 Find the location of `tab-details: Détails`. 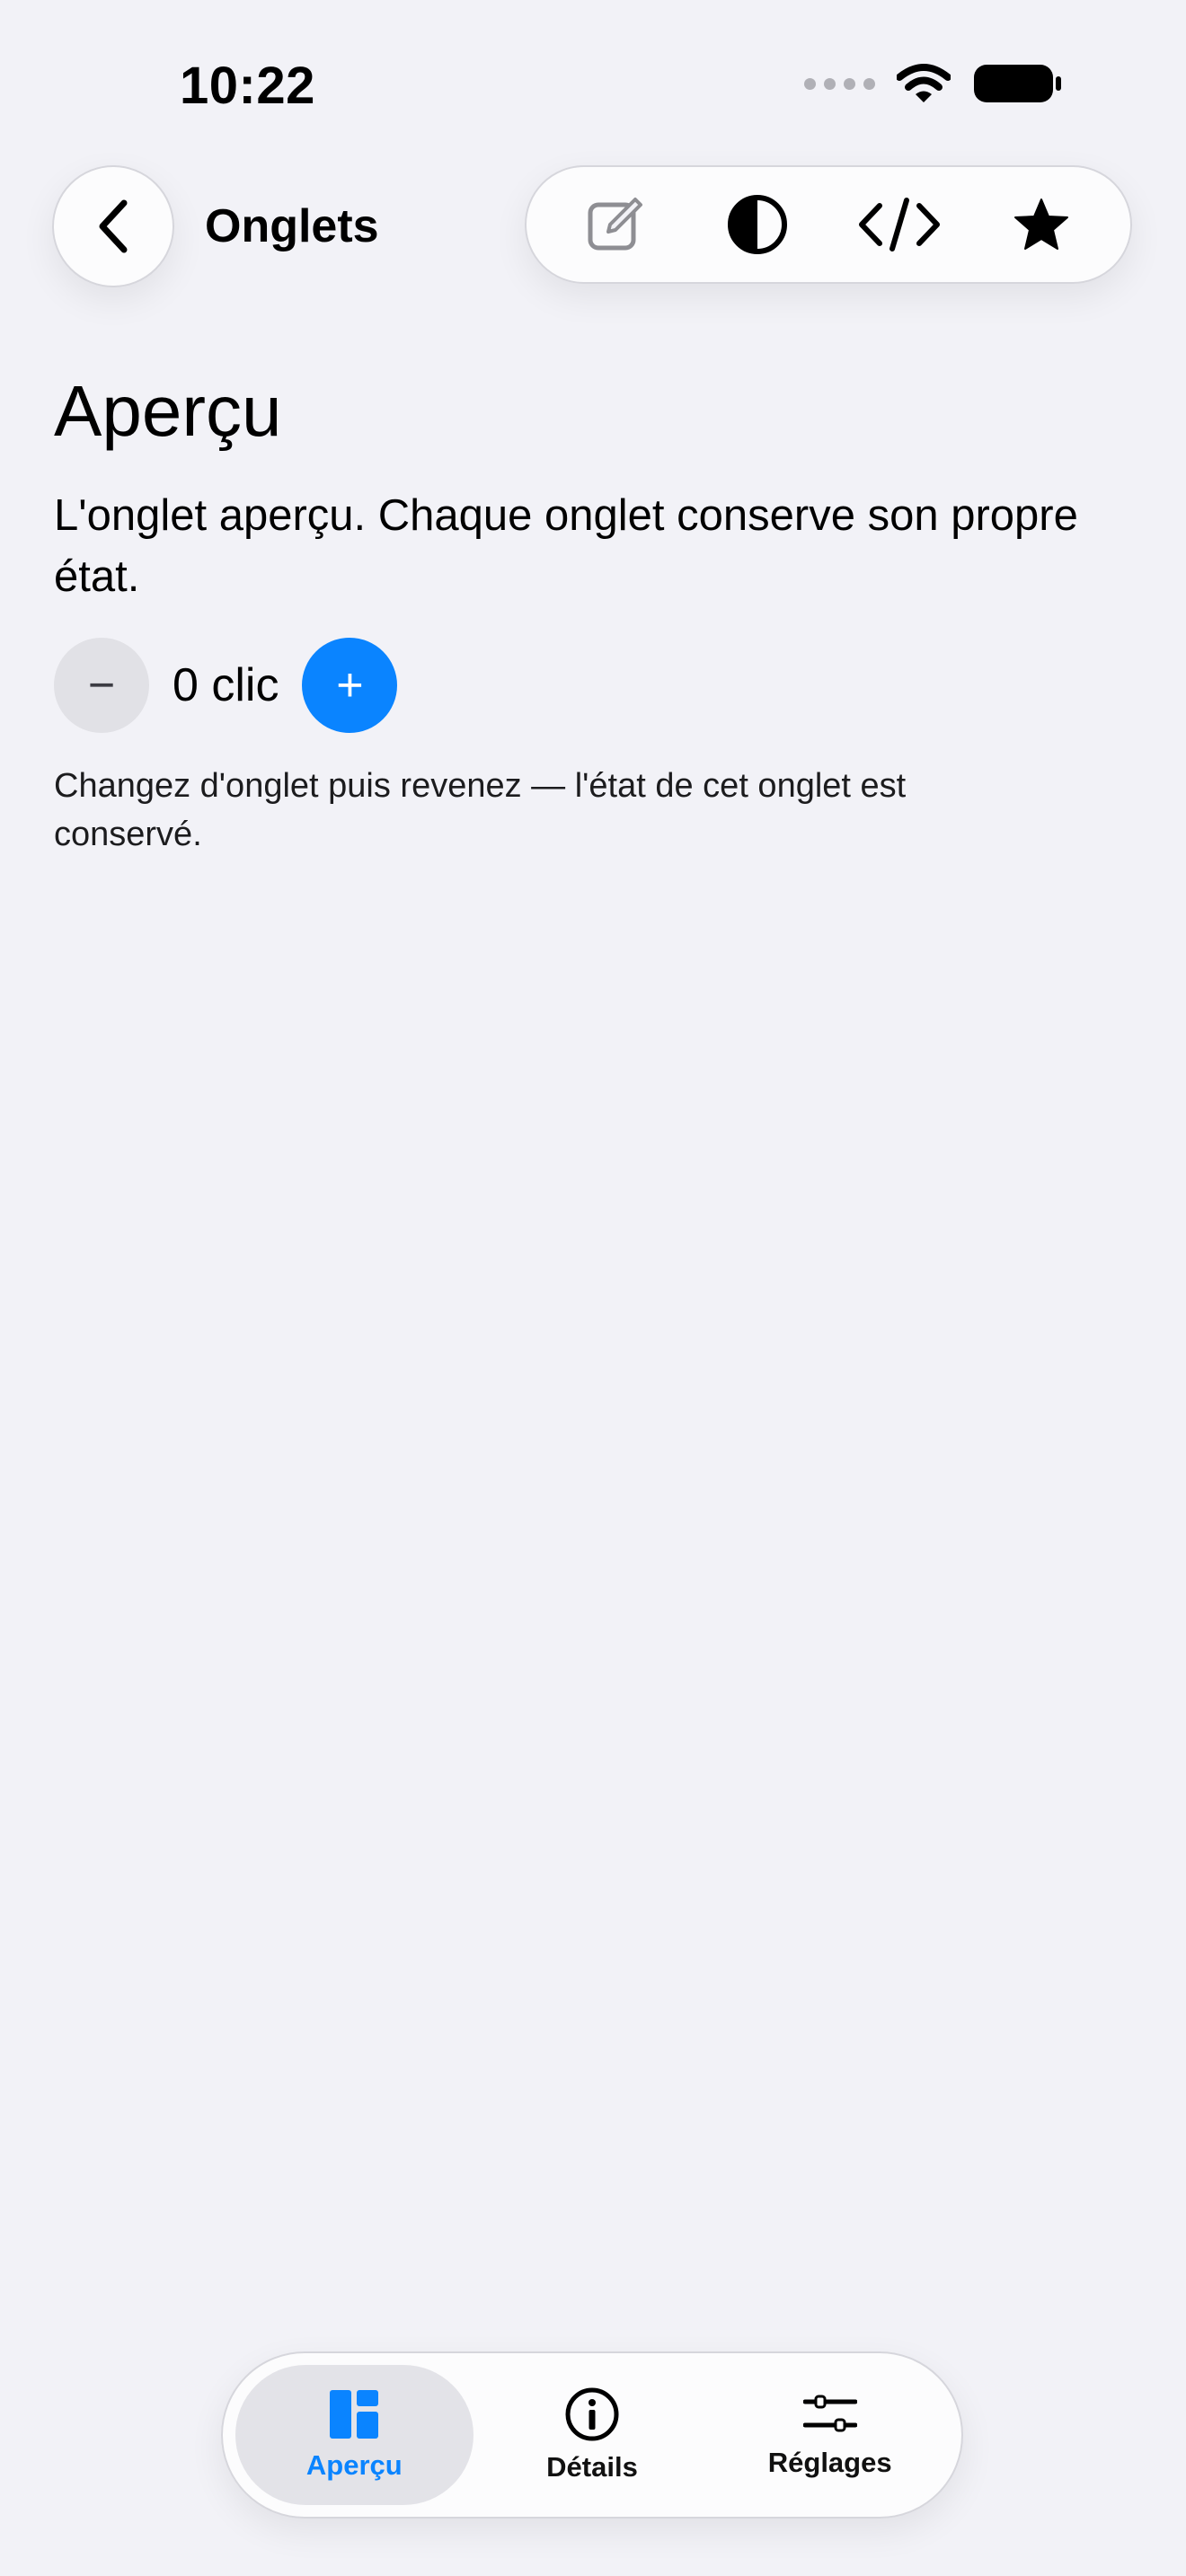

tab-details: Détails is located at coordinates (593, 2435).